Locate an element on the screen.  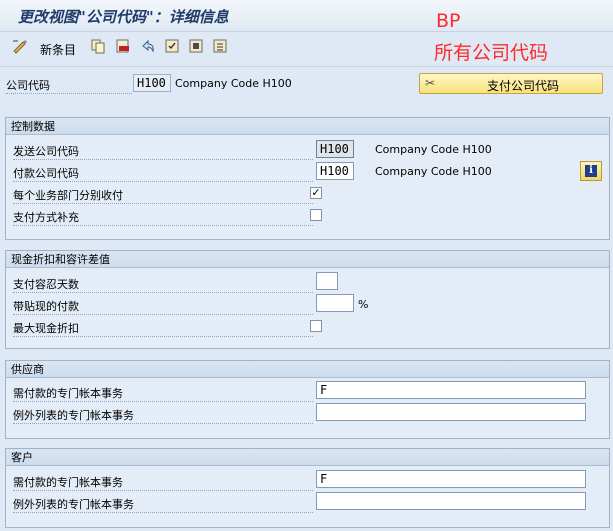
info-icon: i is located at coordinates (591, 171).